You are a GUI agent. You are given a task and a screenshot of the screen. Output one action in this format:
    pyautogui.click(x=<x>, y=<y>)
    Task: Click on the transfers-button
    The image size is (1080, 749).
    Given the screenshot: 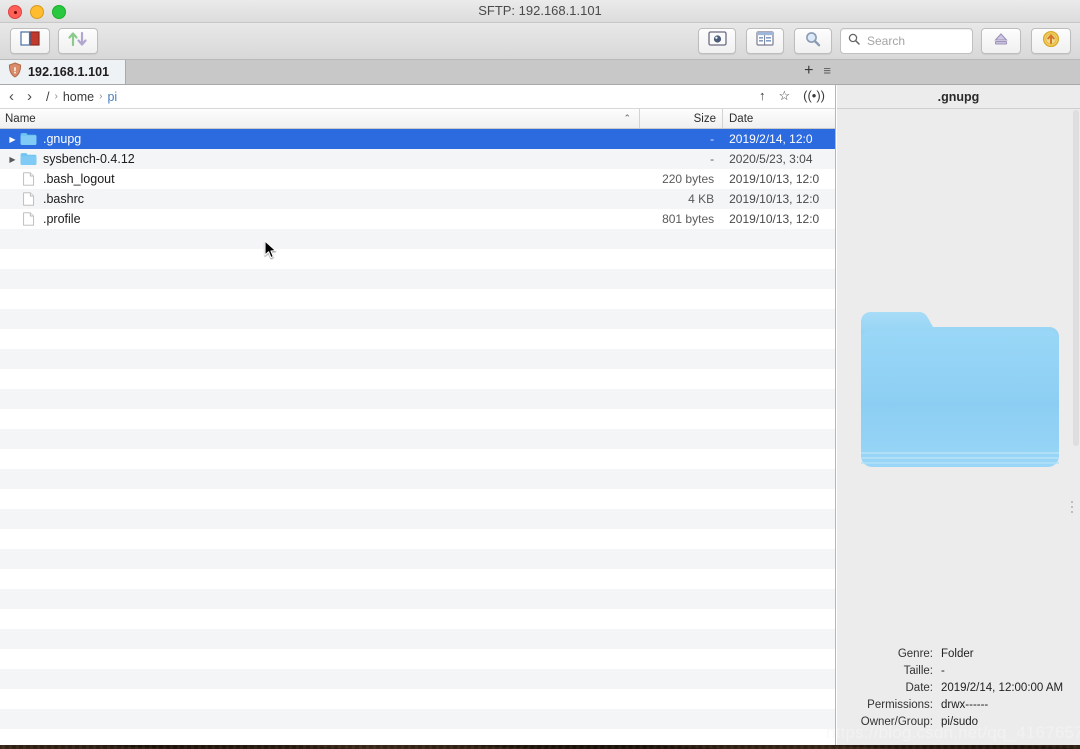 What is the action you would take?
    pyautogui.click(x=78, y=41)
    